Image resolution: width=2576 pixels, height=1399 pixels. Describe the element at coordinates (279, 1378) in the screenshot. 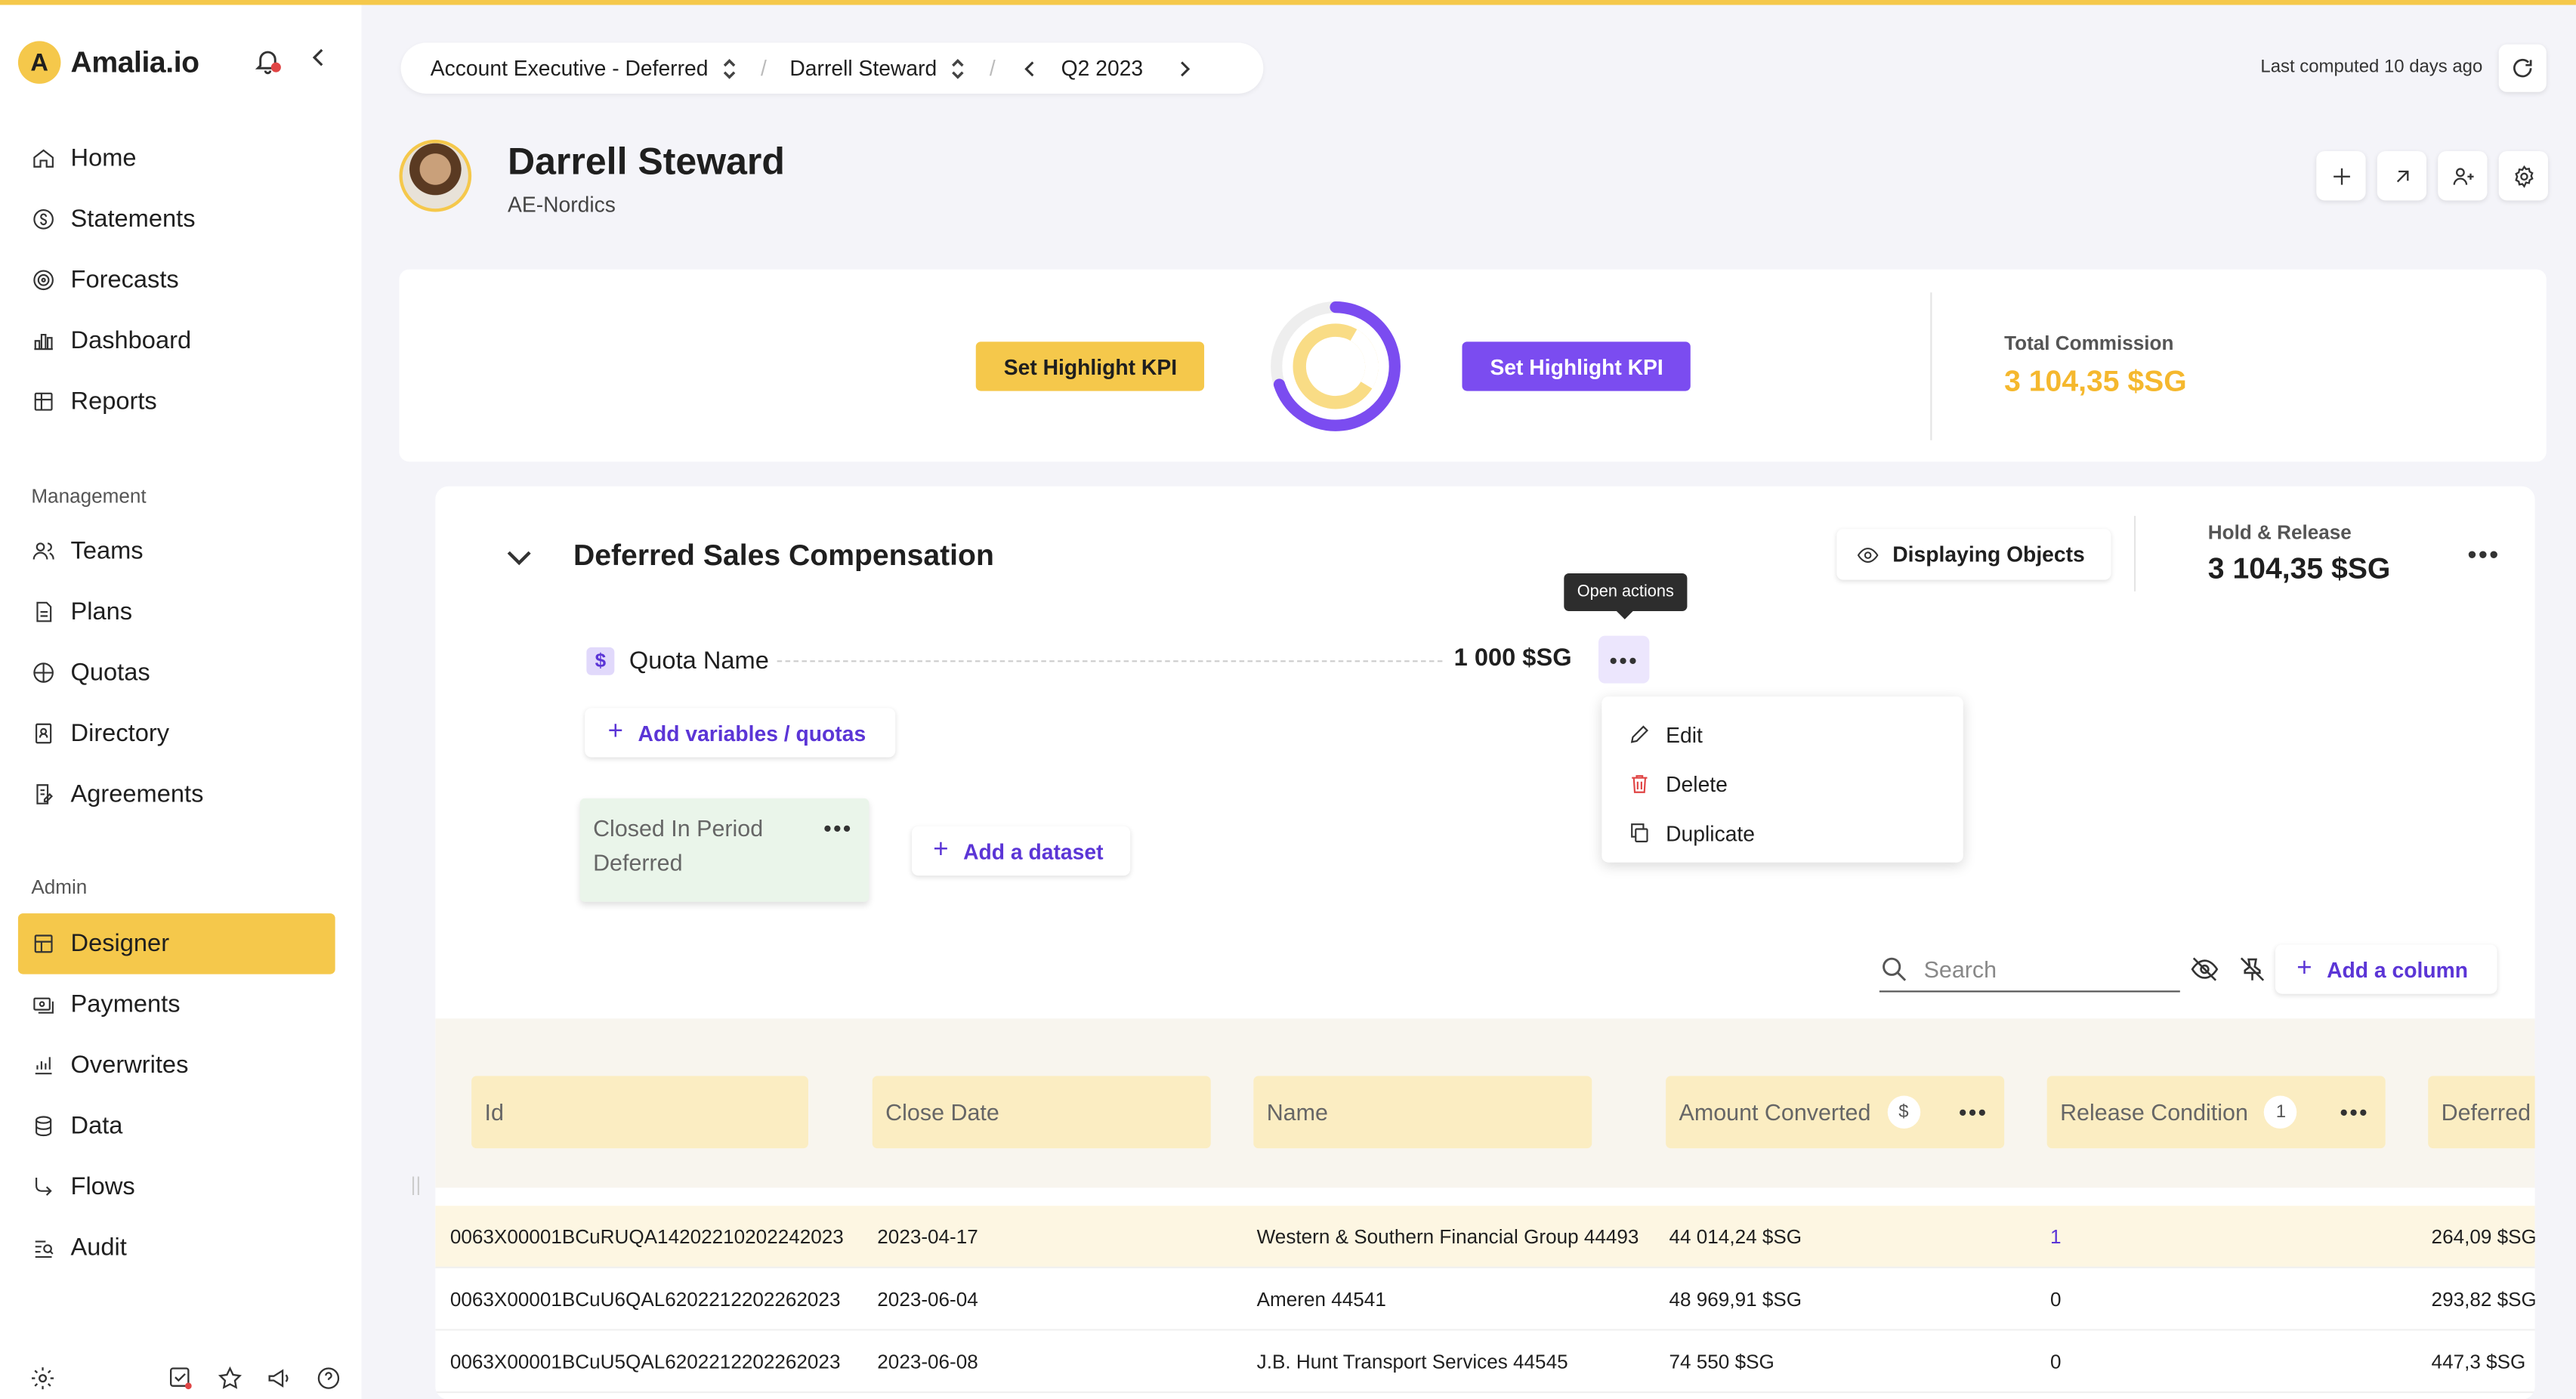

I see `megaphone-icon` at that location.